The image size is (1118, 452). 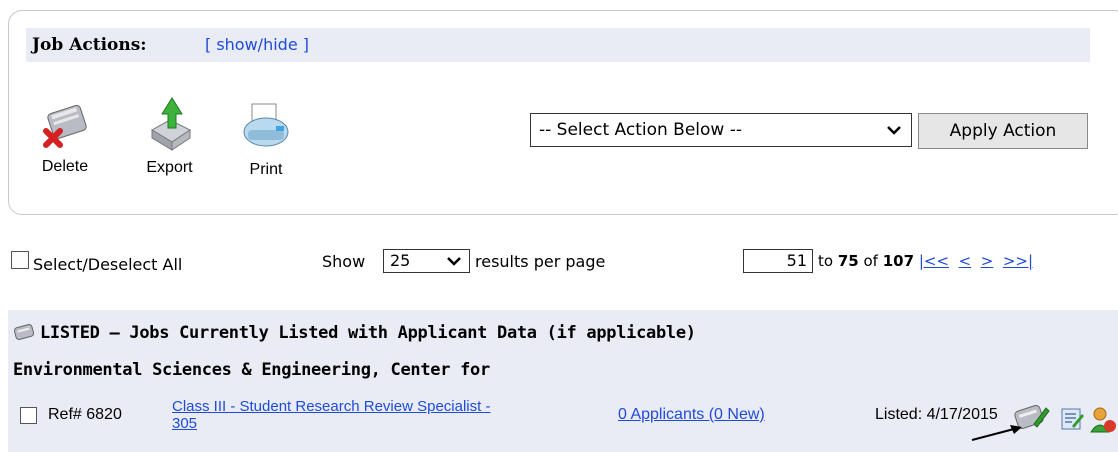 What do you see at coordinates (169, 167) in the screenshot?
I see `export-label: Export` at bounding box center [169, 167].